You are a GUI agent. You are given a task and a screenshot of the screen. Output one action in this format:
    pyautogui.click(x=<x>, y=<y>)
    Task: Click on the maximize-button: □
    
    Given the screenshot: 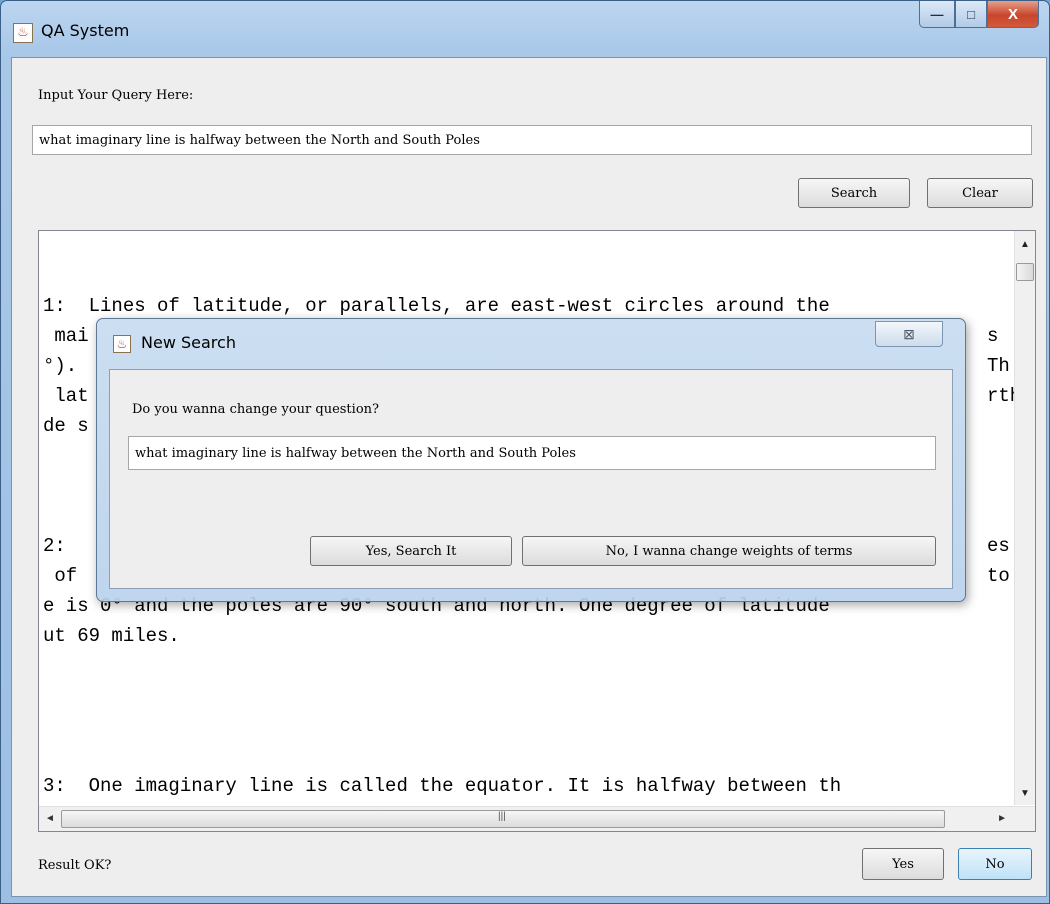 What is the action you would take?
    pyautogui.click(x=971, y=14)
    